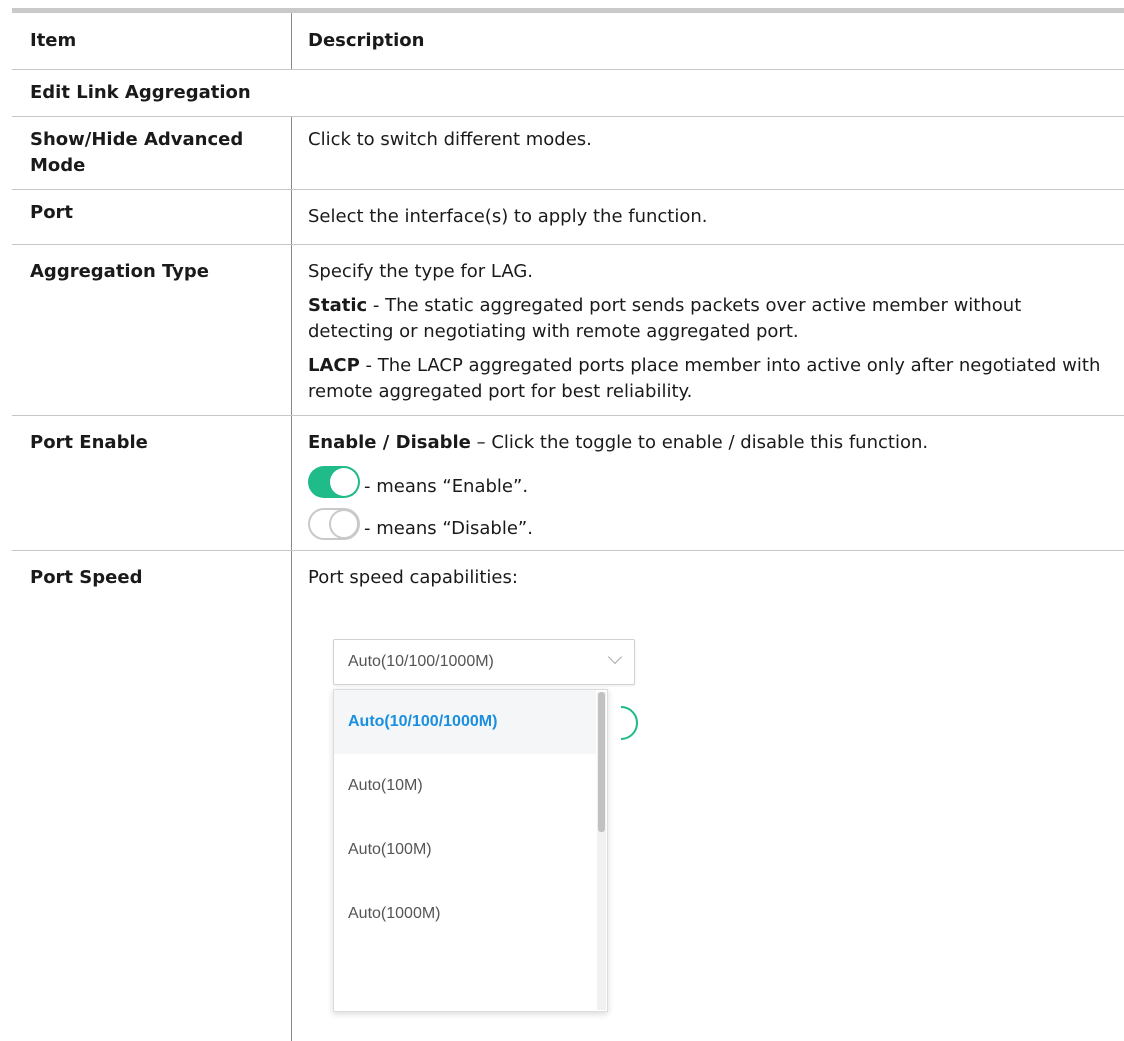 The height and width of the screenshot is (1041, 1124). Describe the element at coordinates (389, 442) in the screenshot. I see `enable-label: Enable / Disable` at that location.